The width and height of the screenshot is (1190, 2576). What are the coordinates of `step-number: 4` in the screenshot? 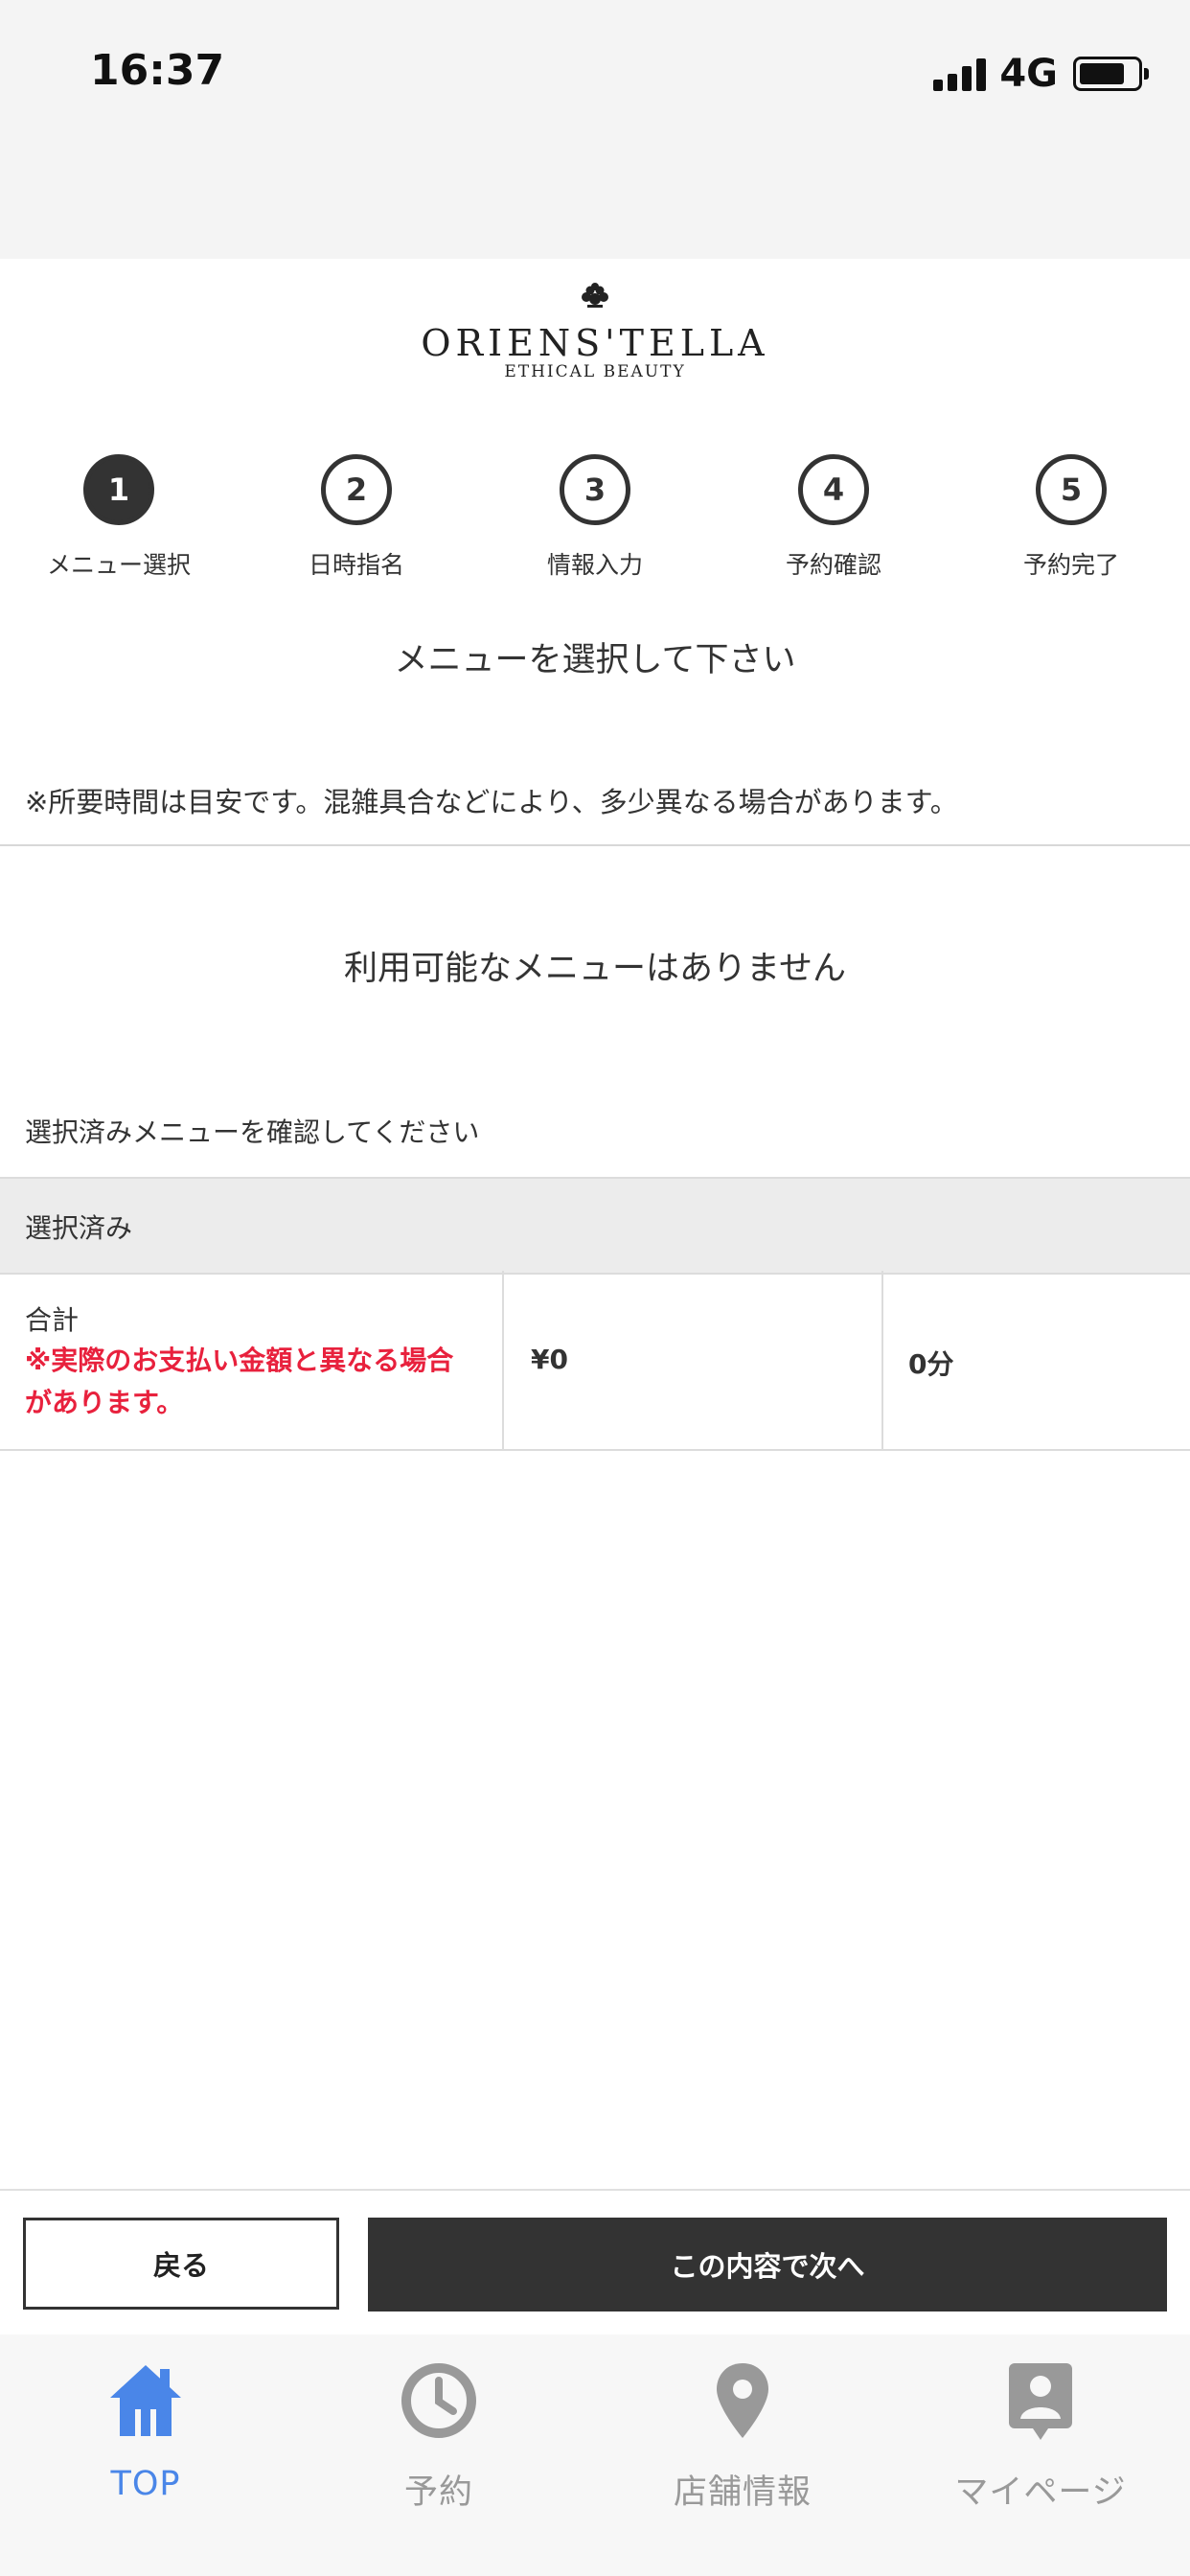 It's located at (834, 490).